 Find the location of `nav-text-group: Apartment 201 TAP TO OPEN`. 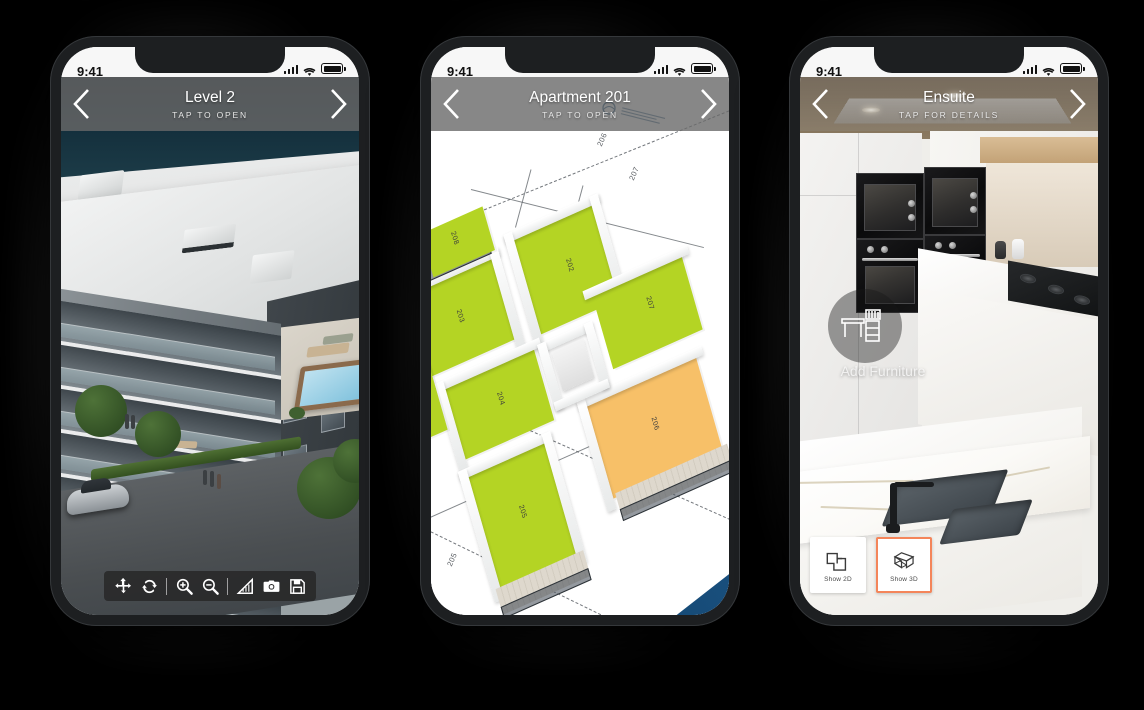

nav-text-group: Apartment 201 TAP TO OPEN is located at coordinates (580, 104).